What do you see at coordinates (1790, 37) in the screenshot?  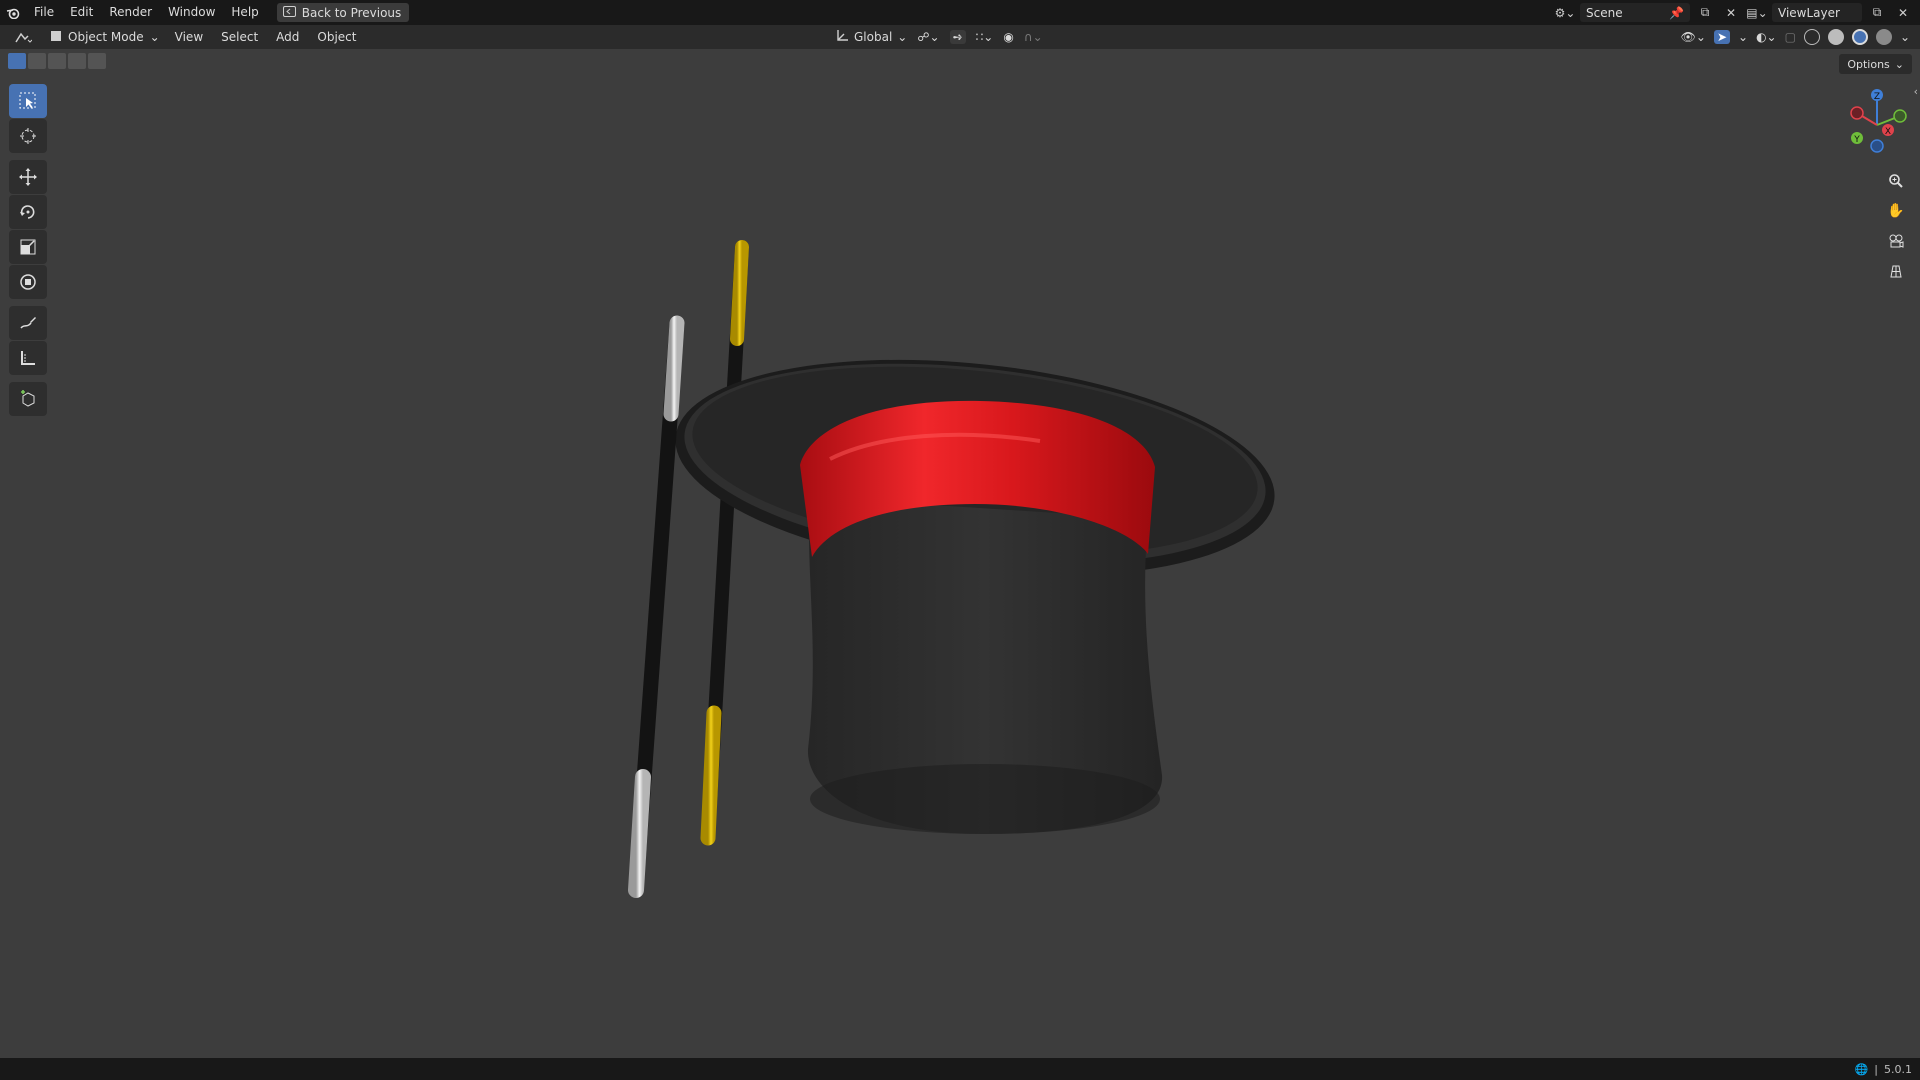 I see `xray-icon: ▢` at bounding box center [1790, 37].